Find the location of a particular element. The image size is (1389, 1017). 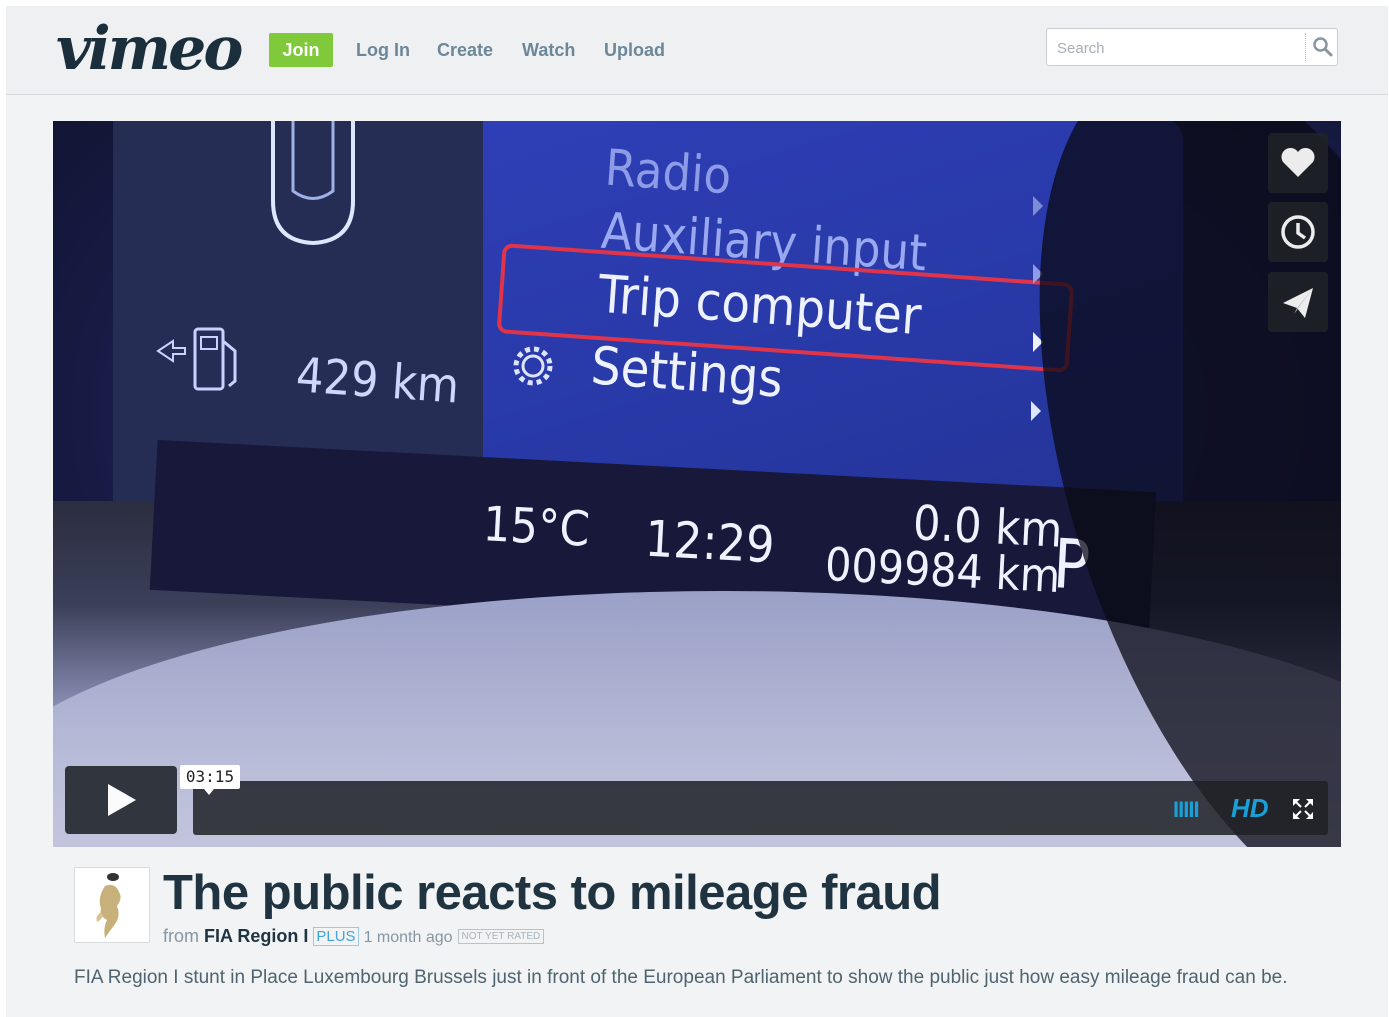

rating-badge: NOT YET RATED is located at coordinates (501, 936).